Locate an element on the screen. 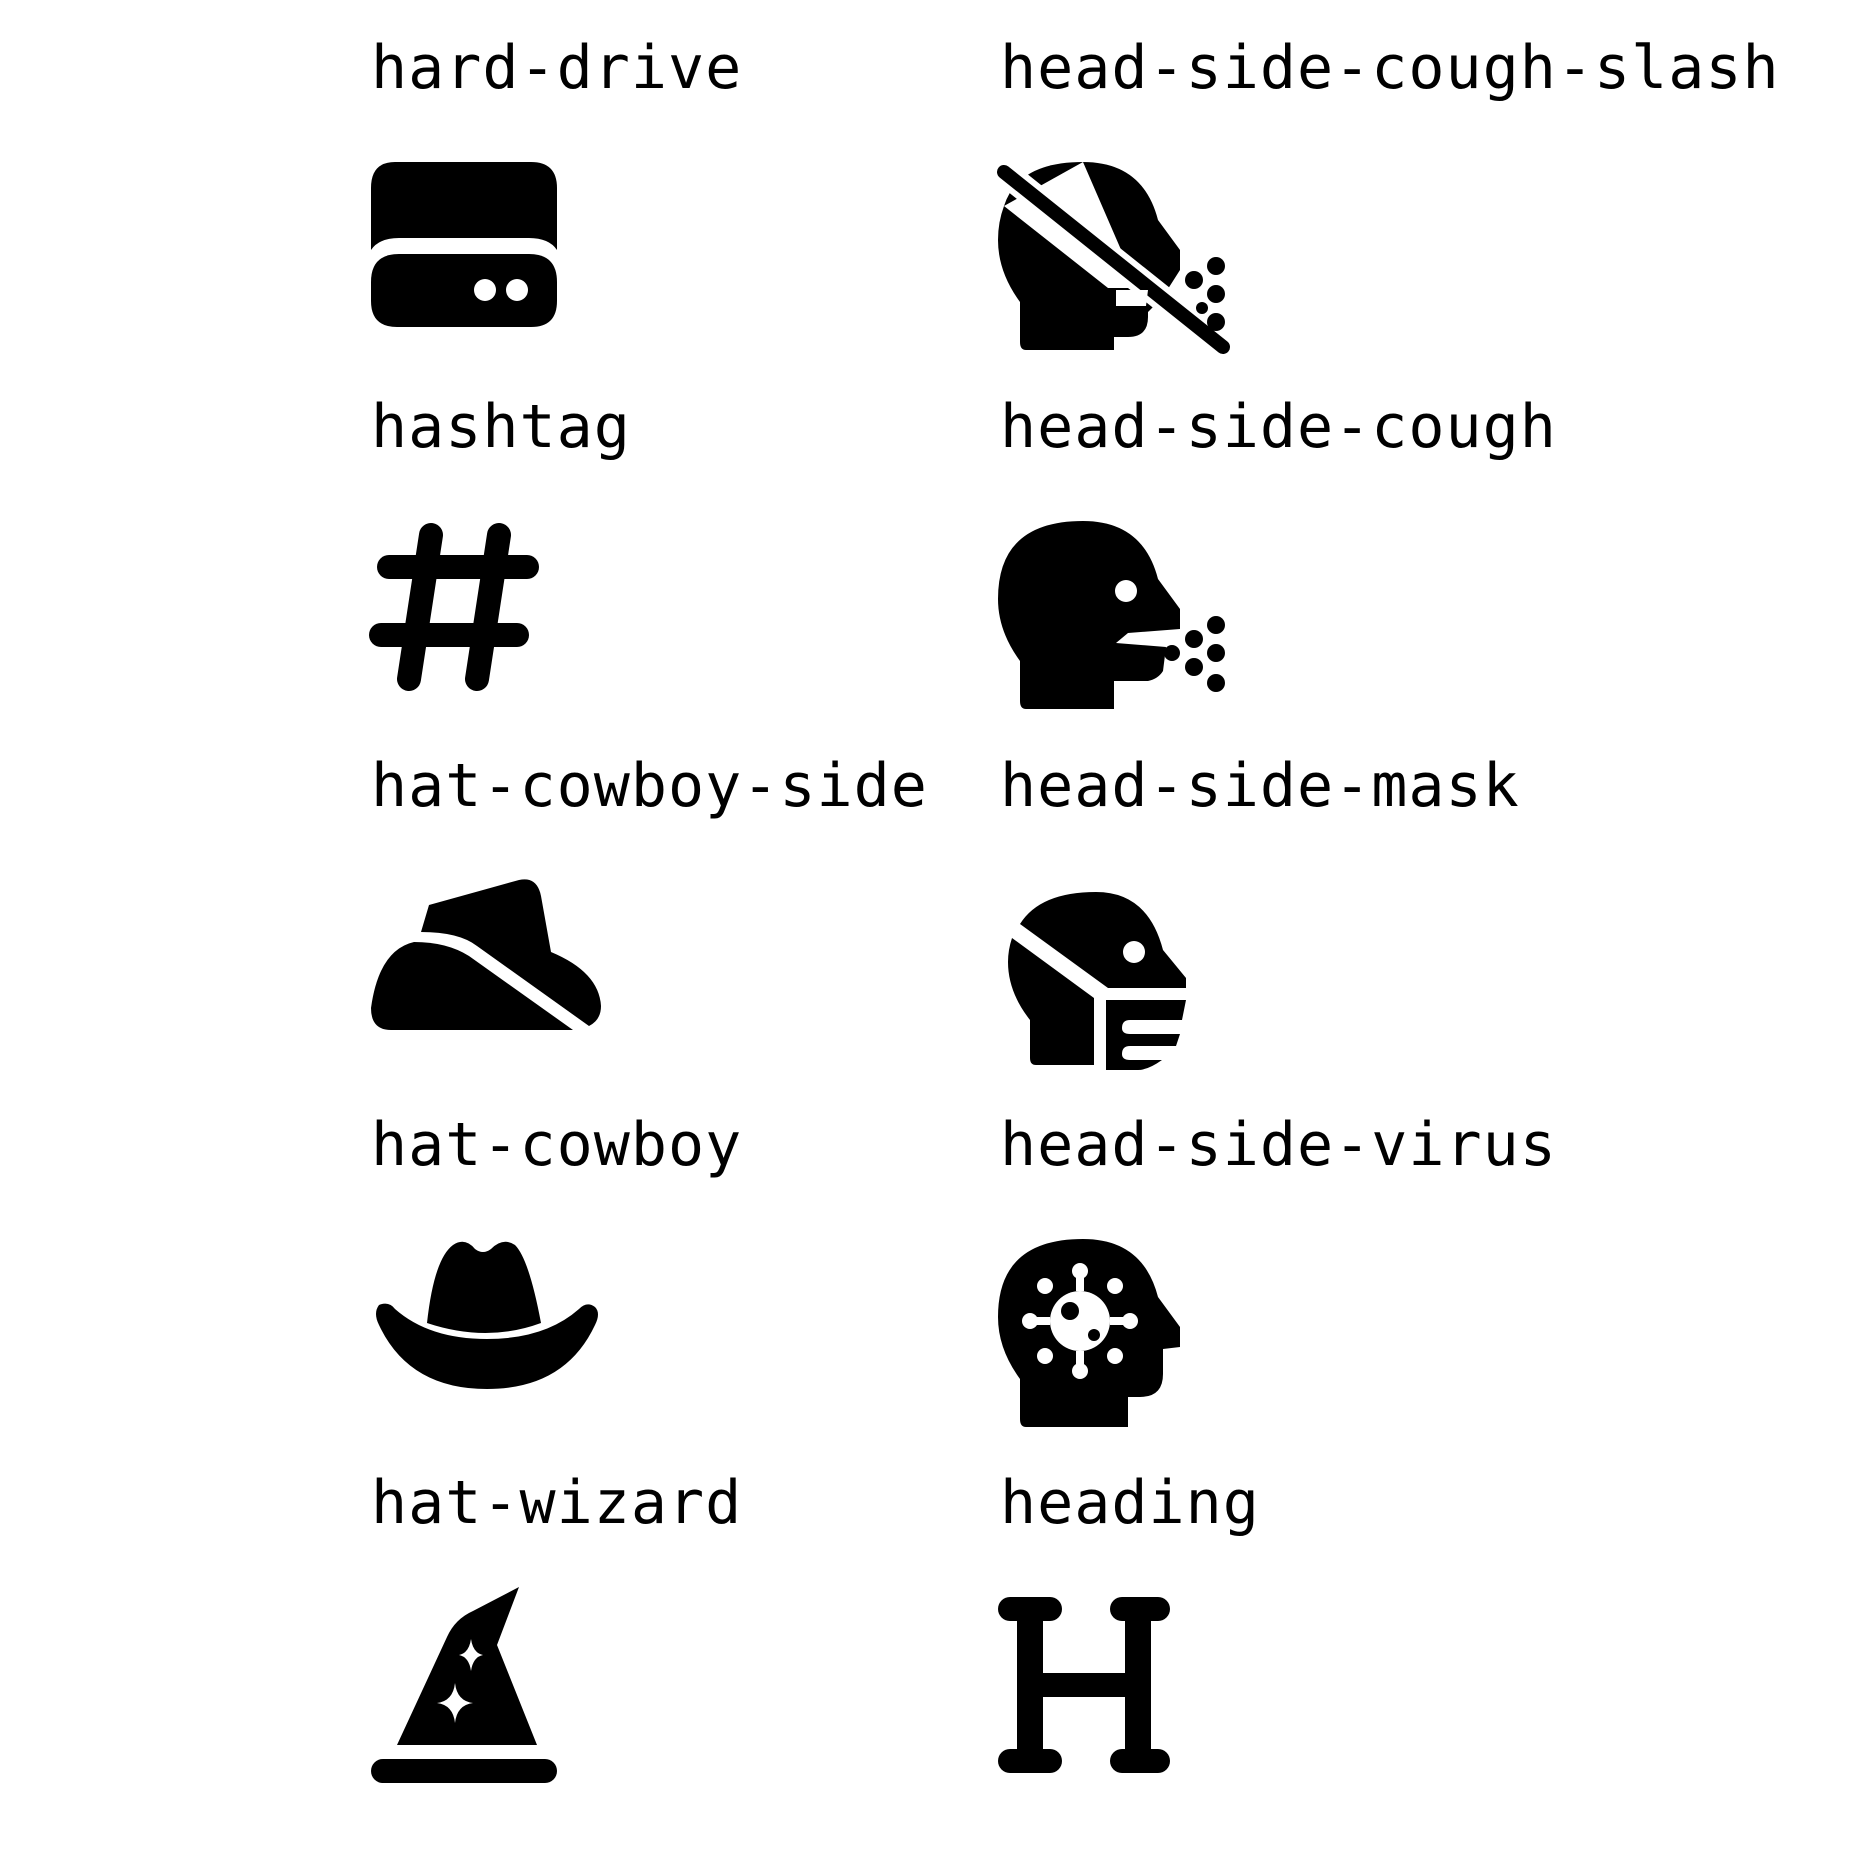 This screenshot has height=1865, width=1865. hat-cowboy-side-icon is located at coordinates (489, 969).